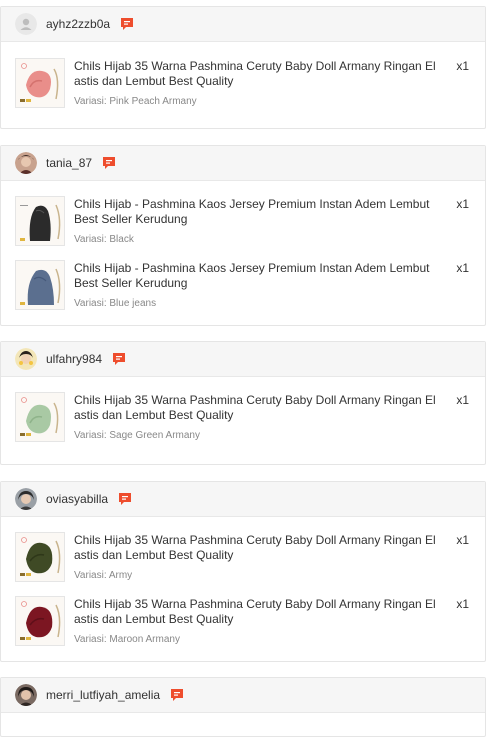 The height and width of the screenshot is (737, 486). Describe the element at coordinates (69, 163) in the screenshot. I see `username: tania_87` at that location.